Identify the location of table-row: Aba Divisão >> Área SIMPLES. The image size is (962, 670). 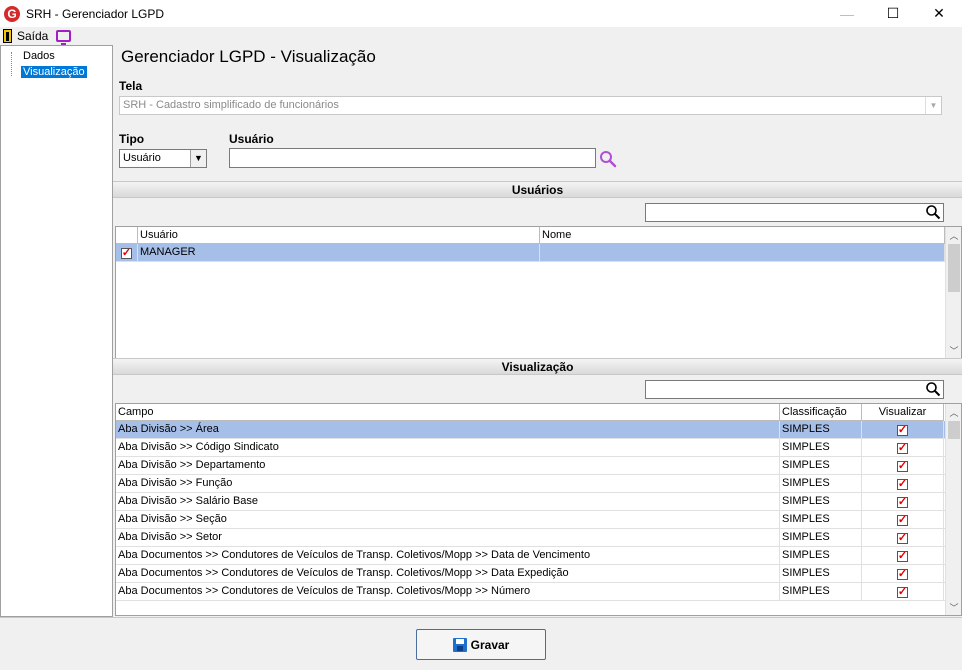
(530, 430).